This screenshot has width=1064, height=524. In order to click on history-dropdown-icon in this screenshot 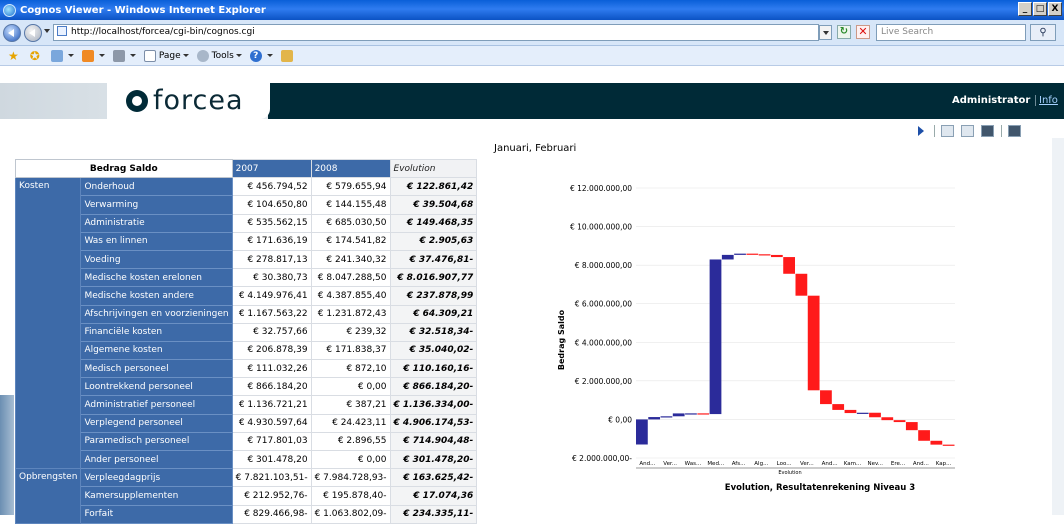, I will do `click(47, 31)`.